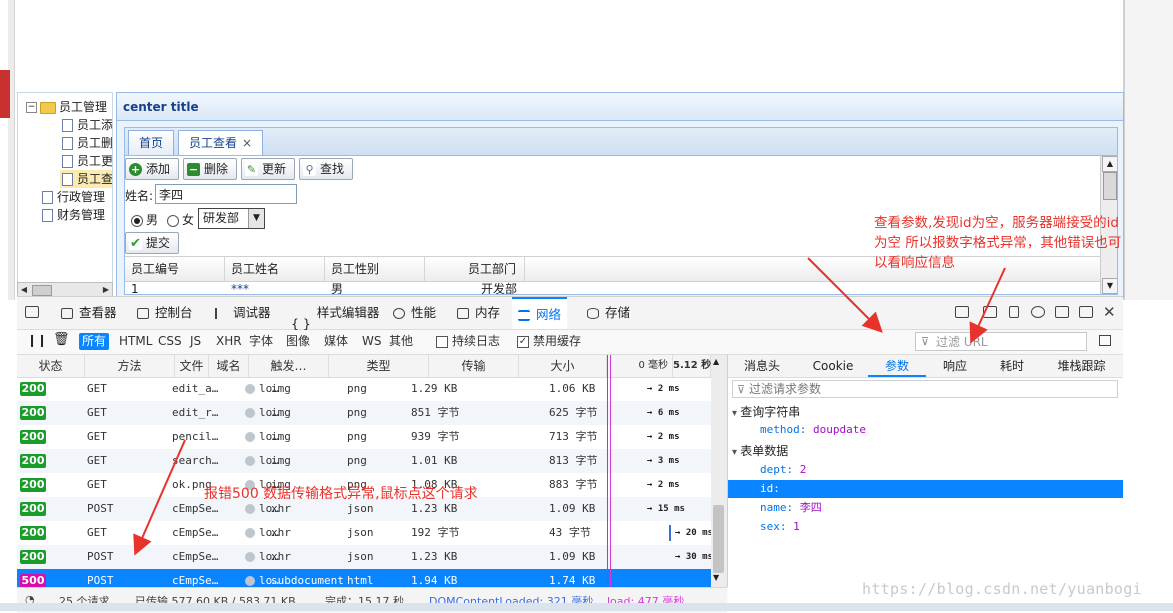 This screenshot has width=1173, height=613. What do you see at coordinates (586, 607) in the screenshot?
I see `taskbar-strip` at bounding box center [586, 607].